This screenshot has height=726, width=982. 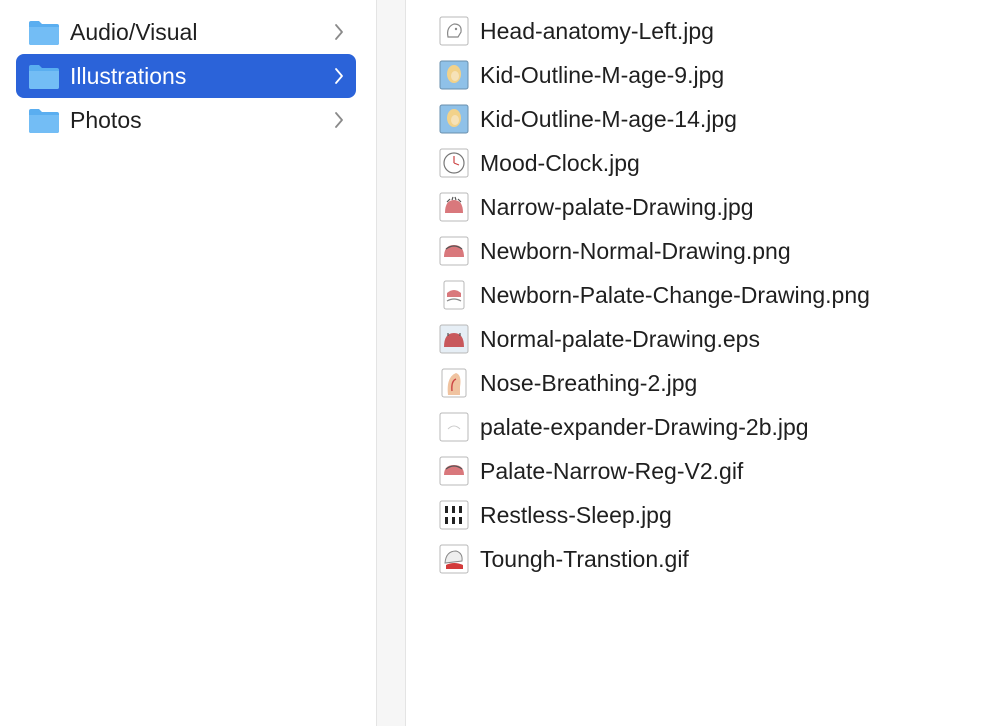 I want to click on file-name: palate-expander-Drawing-2b.jpg, so click(x=644, y=427).